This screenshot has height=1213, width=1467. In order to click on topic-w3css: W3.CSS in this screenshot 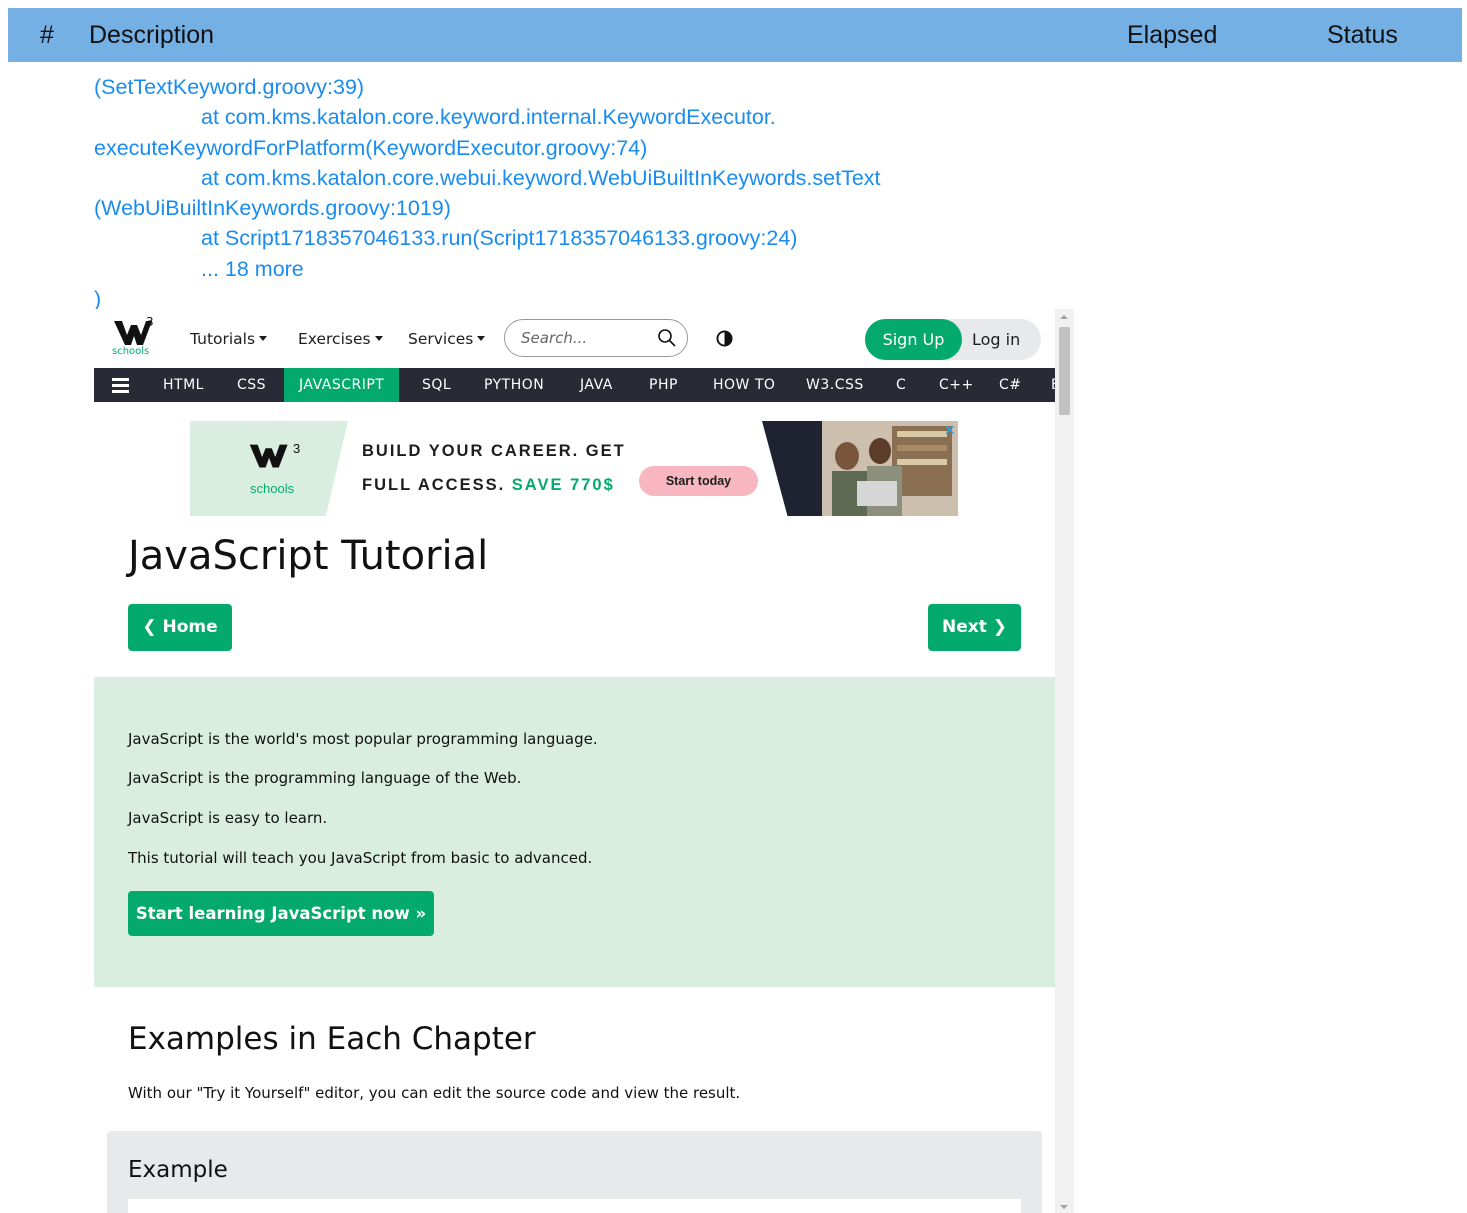, I will do `click(835, 385)`.